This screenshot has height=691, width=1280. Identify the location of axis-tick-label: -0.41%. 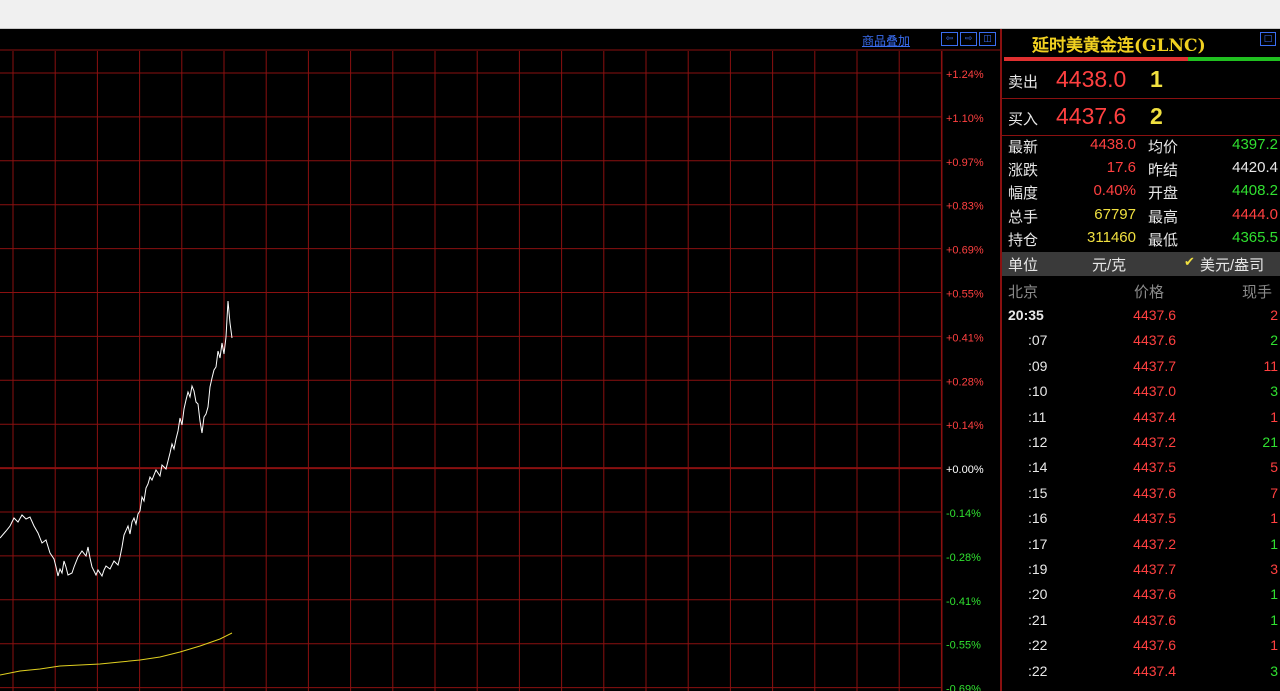
(963, 602).